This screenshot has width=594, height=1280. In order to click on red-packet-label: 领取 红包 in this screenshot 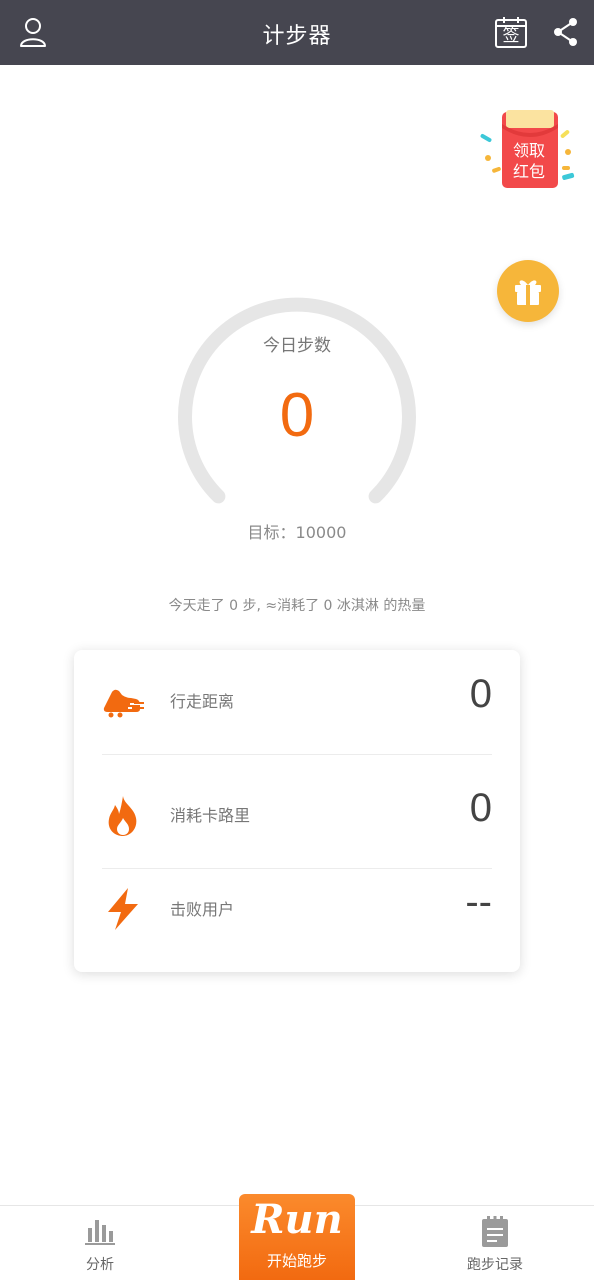, I will do `click(529, 161)`.